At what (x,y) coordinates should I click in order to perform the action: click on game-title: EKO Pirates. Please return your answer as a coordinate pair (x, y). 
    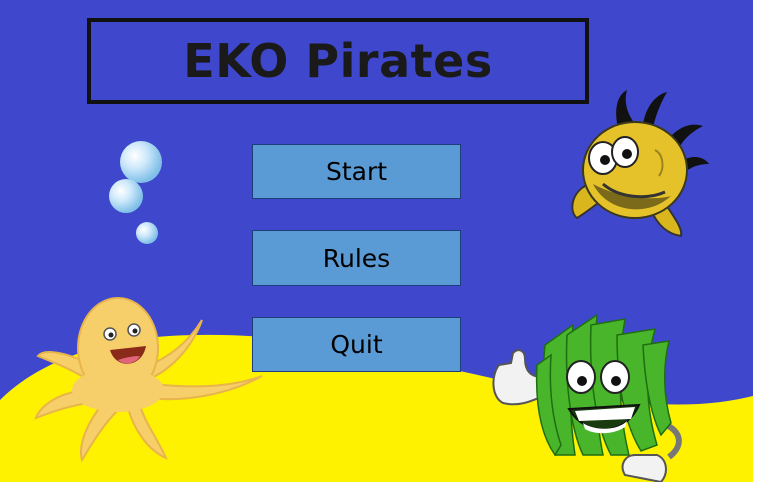
    Looking at the image, I should click on (338, 61).